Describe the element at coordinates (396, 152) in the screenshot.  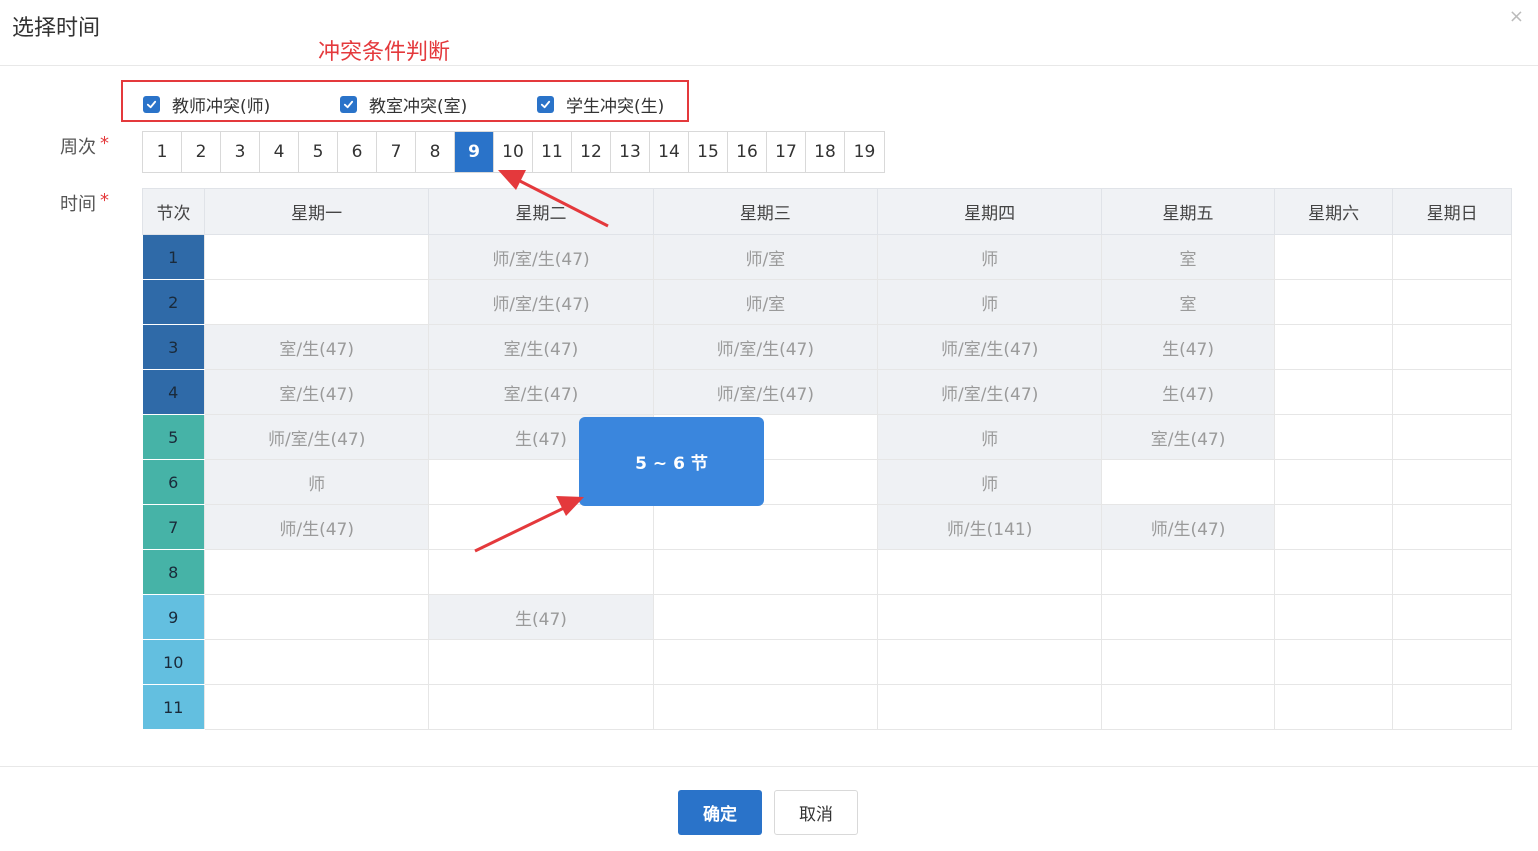
I see `week-item-7: 7` at that location.